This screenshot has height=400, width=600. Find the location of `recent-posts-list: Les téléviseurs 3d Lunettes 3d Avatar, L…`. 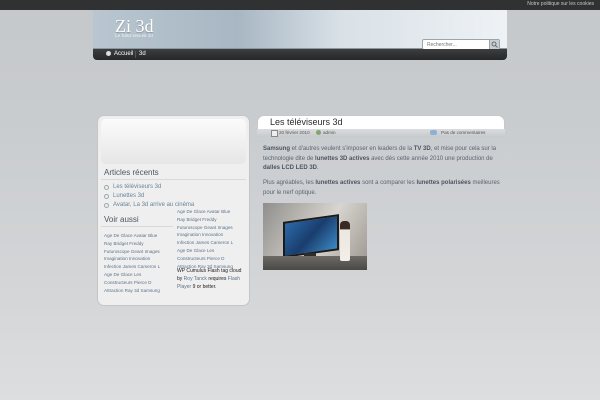

recent-posts-list: Les téléviseurs 3d Lunettes 3d Avatar, L… is located at coordinates (149, 197).